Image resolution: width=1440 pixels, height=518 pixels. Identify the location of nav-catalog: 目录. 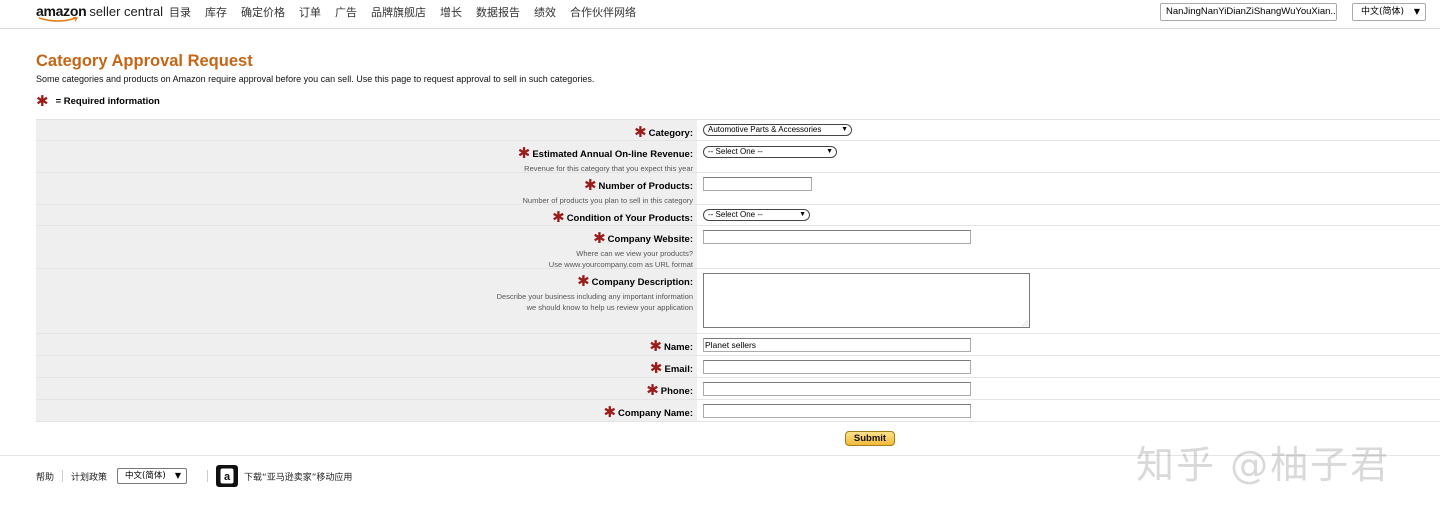
(180, 12).